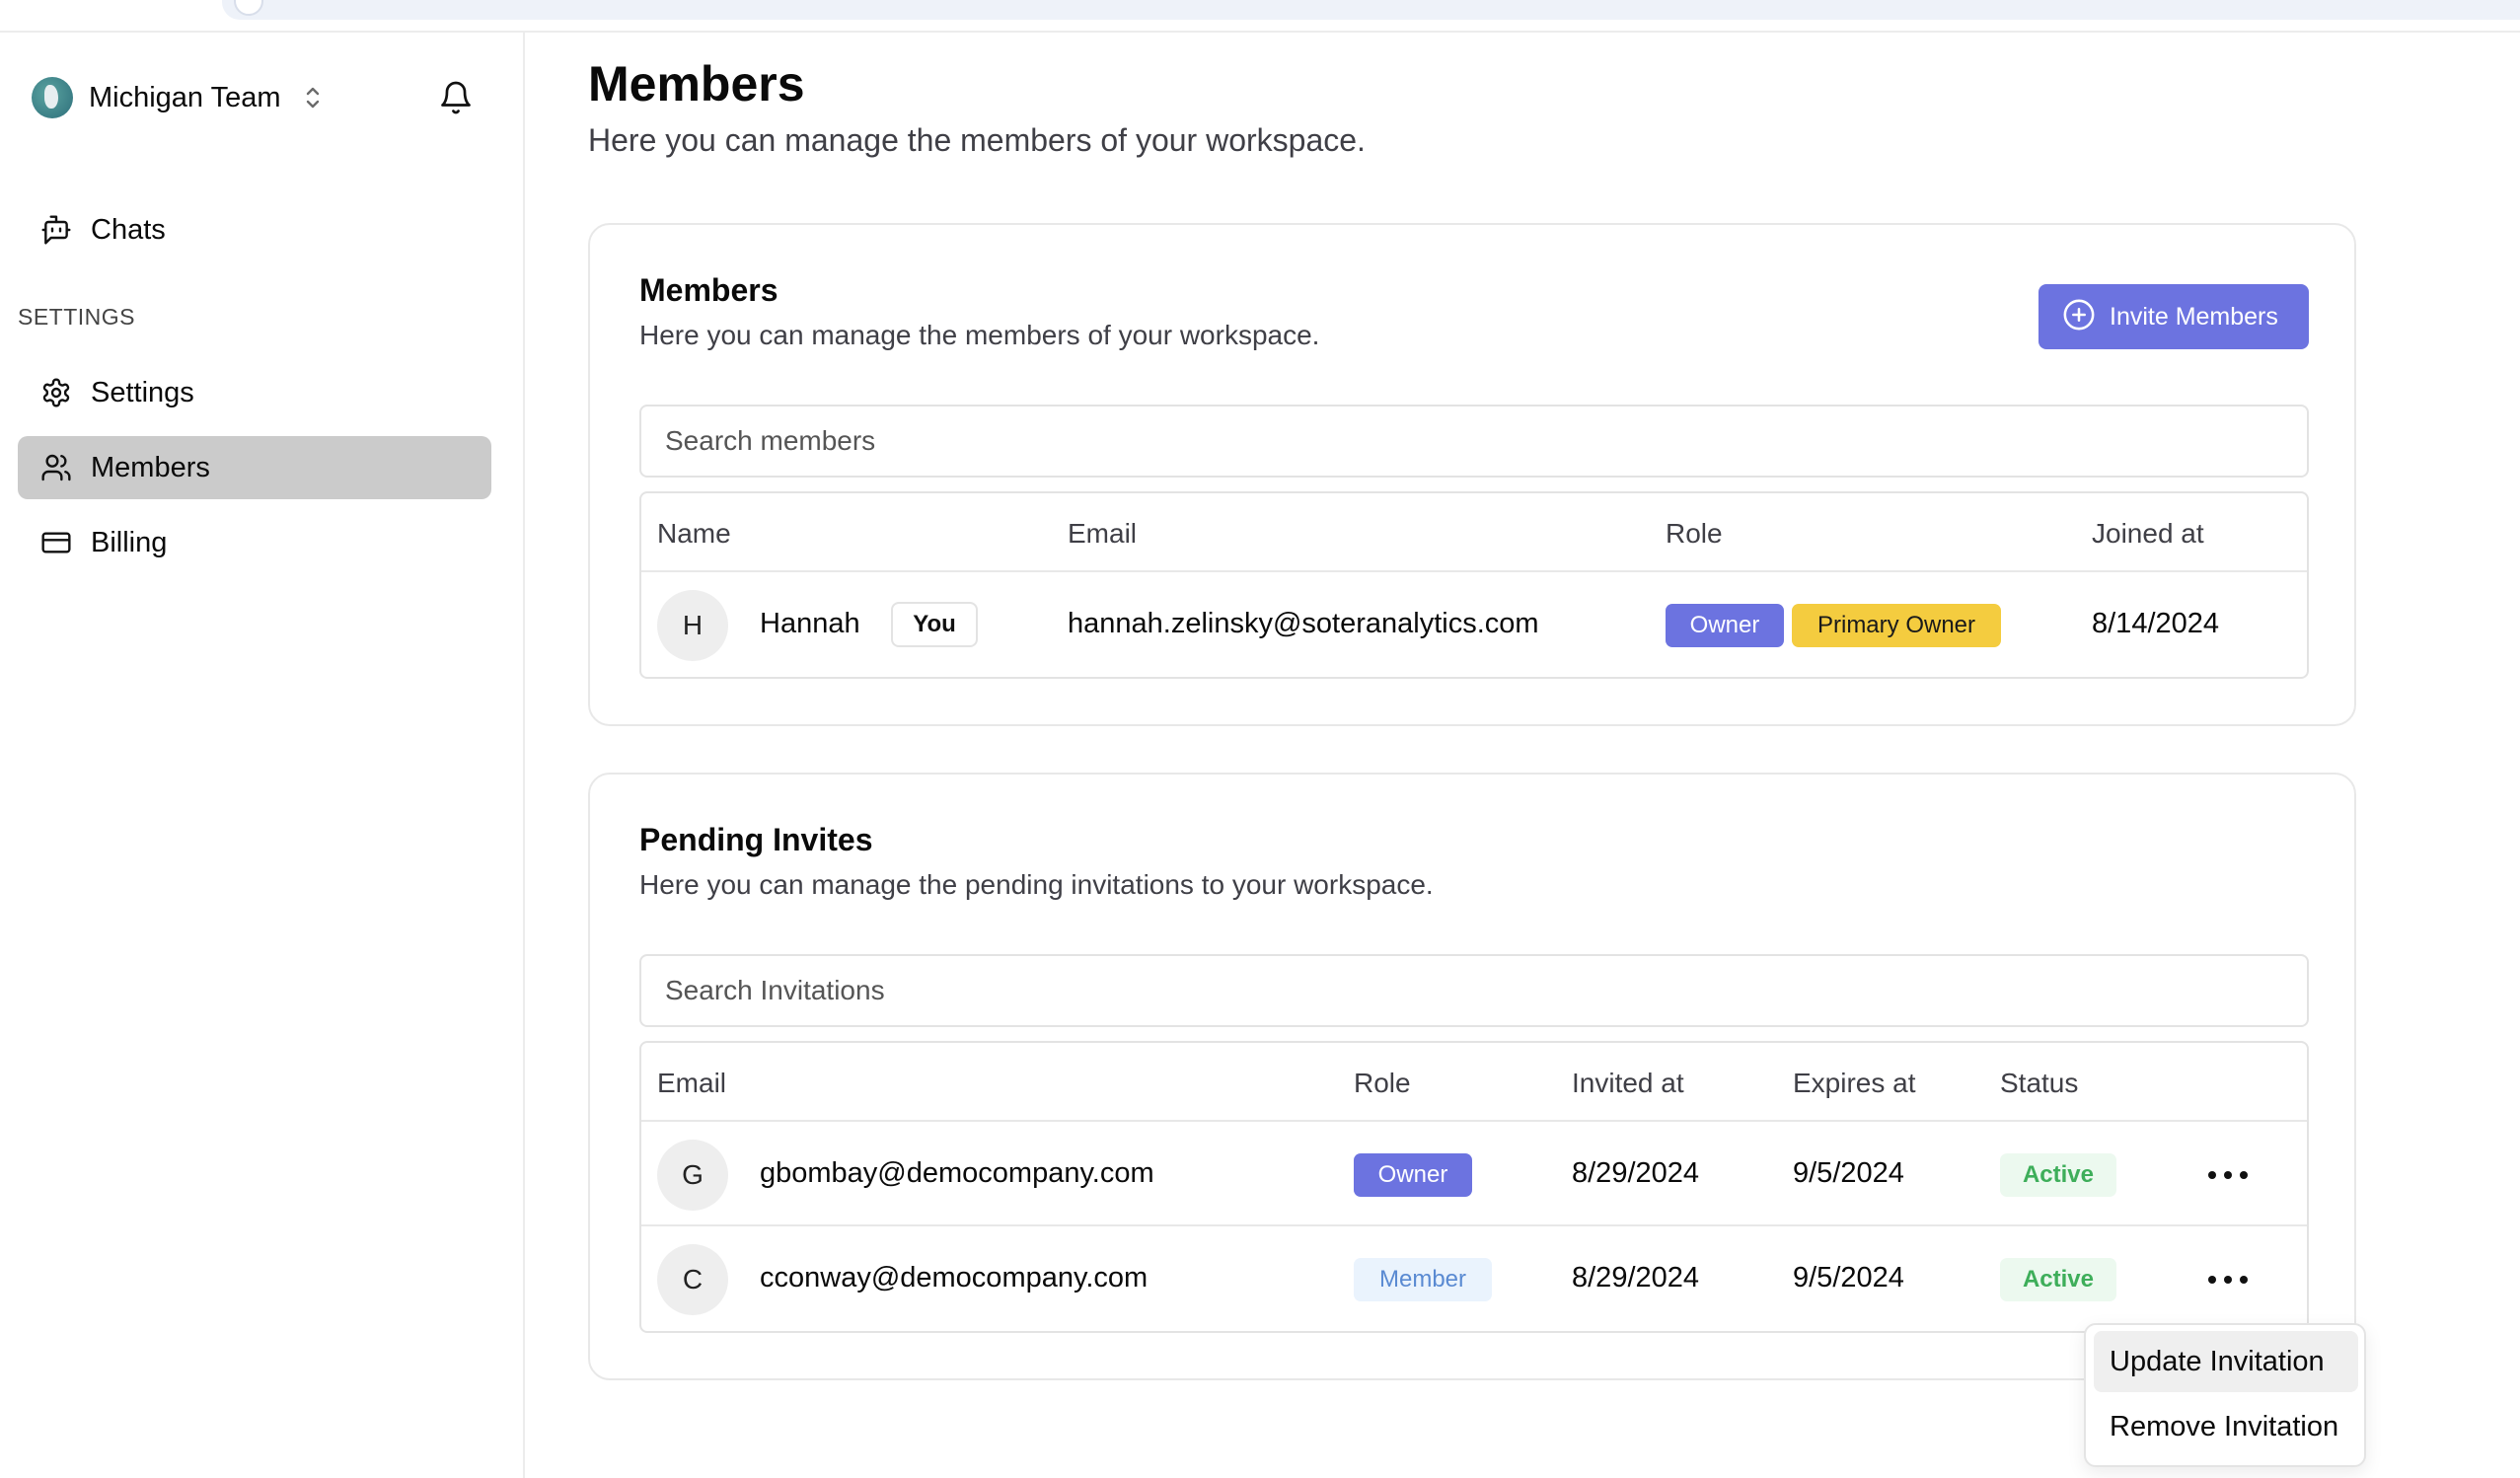 This screenshot has height=1478, width=2520. Describe the element at coordinates (1854, 1083) in the screenshot. I see `column-header-expires-at: Expires at` at that location.